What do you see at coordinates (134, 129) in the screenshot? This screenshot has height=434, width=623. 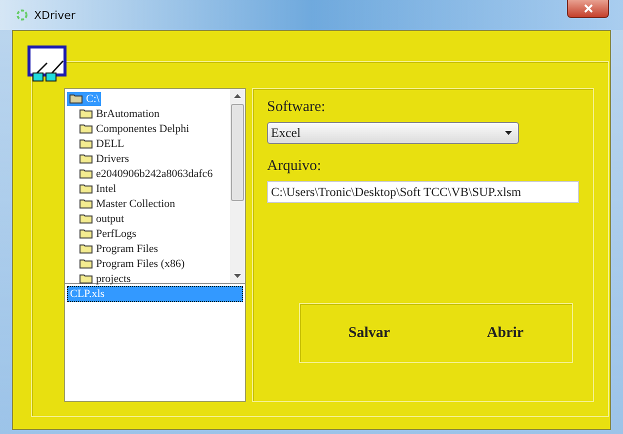 I see `folder-item: Componentes Delphi` at bounding box center [134, 129].